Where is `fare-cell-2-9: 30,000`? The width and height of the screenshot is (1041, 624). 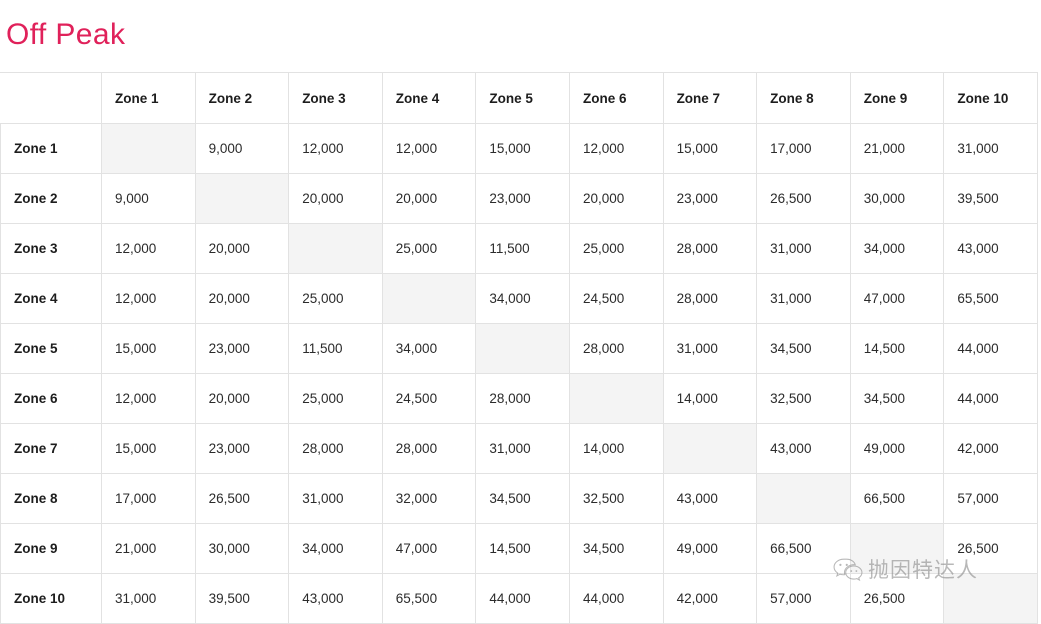
fare-cell-2-9: 30,000 is located at coordinates (897, 198).